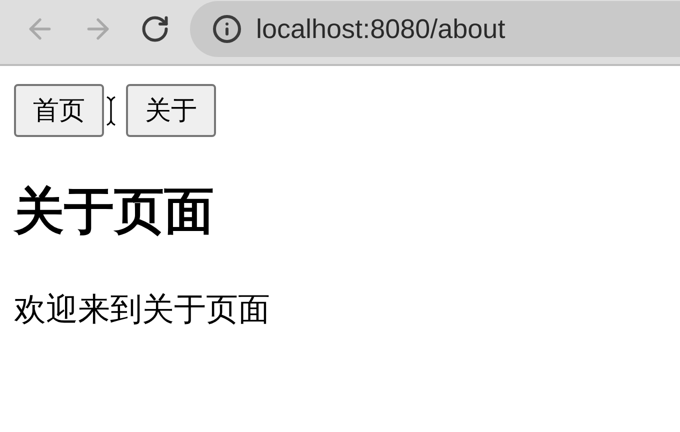 The height and width of the screenshot is (432, 680). Describe the element at coordinates (381, 29) in the screenshot. I see `url-text: localhost:8080/about` at that location.